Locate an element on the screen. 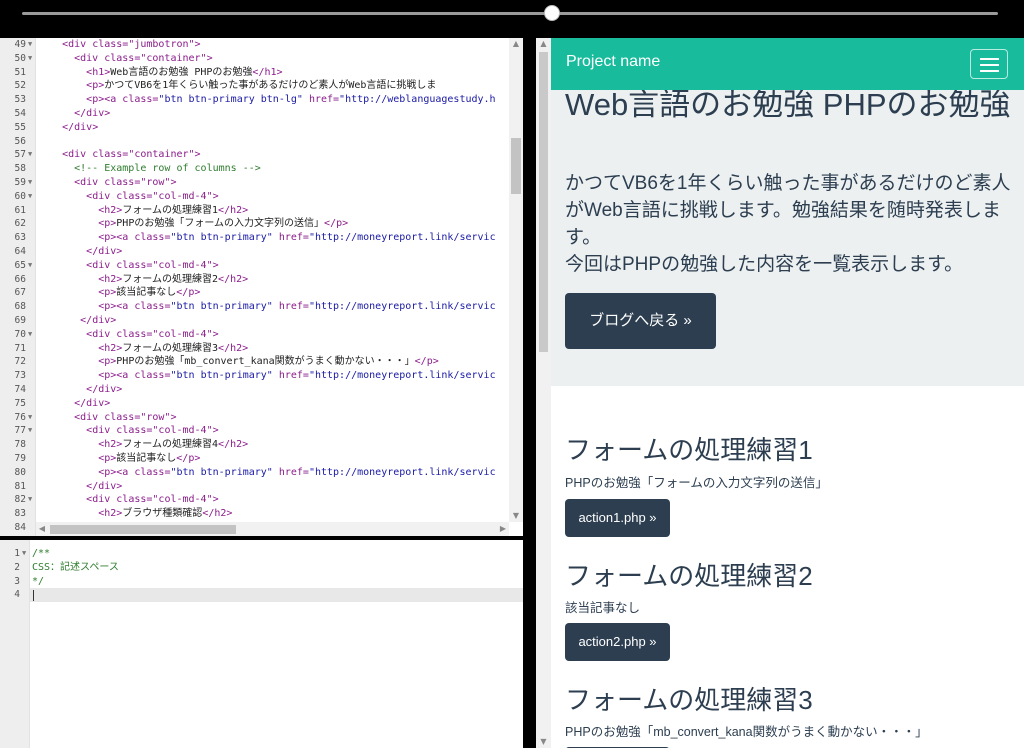 The width and height of the screenshot is (1024, 748). code-text: </div> is located at coordinates (80, 390).